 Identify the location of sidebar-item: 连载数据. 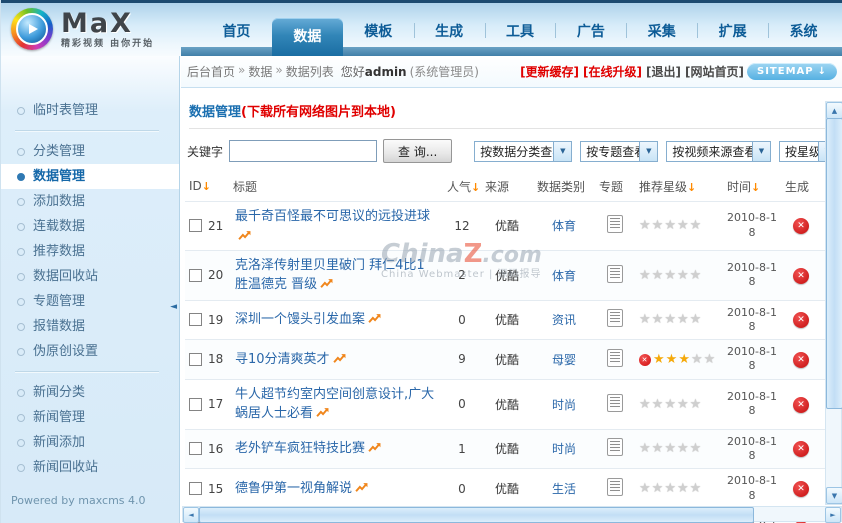
(90, 226).